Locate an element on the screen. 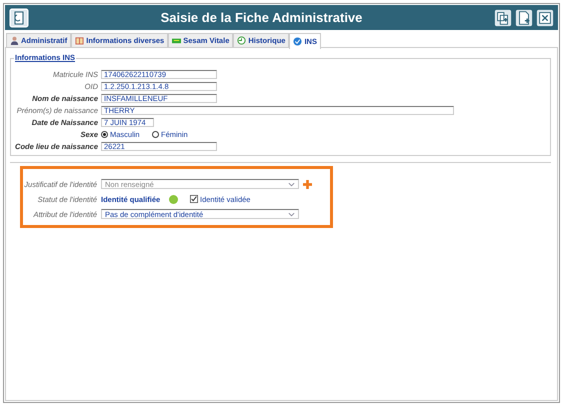 Image resolution: width=567 pixels, height=409 pixels. window-title: Saisie de la Fiche Administrative is located at coordinates (262, 17).